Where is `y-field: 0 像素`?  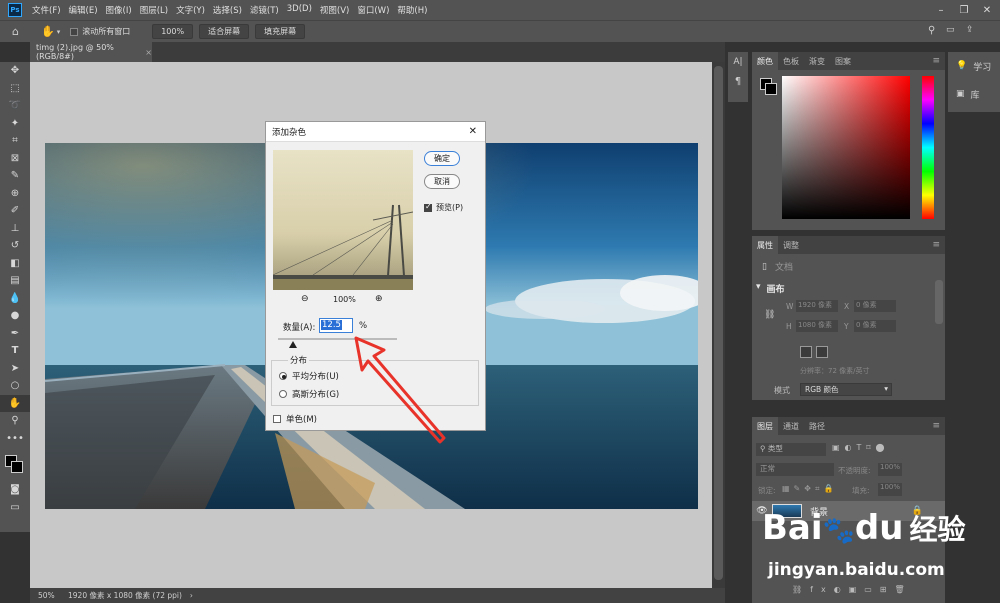 y-field: 0 像素 is located at coordinates (875, 326).